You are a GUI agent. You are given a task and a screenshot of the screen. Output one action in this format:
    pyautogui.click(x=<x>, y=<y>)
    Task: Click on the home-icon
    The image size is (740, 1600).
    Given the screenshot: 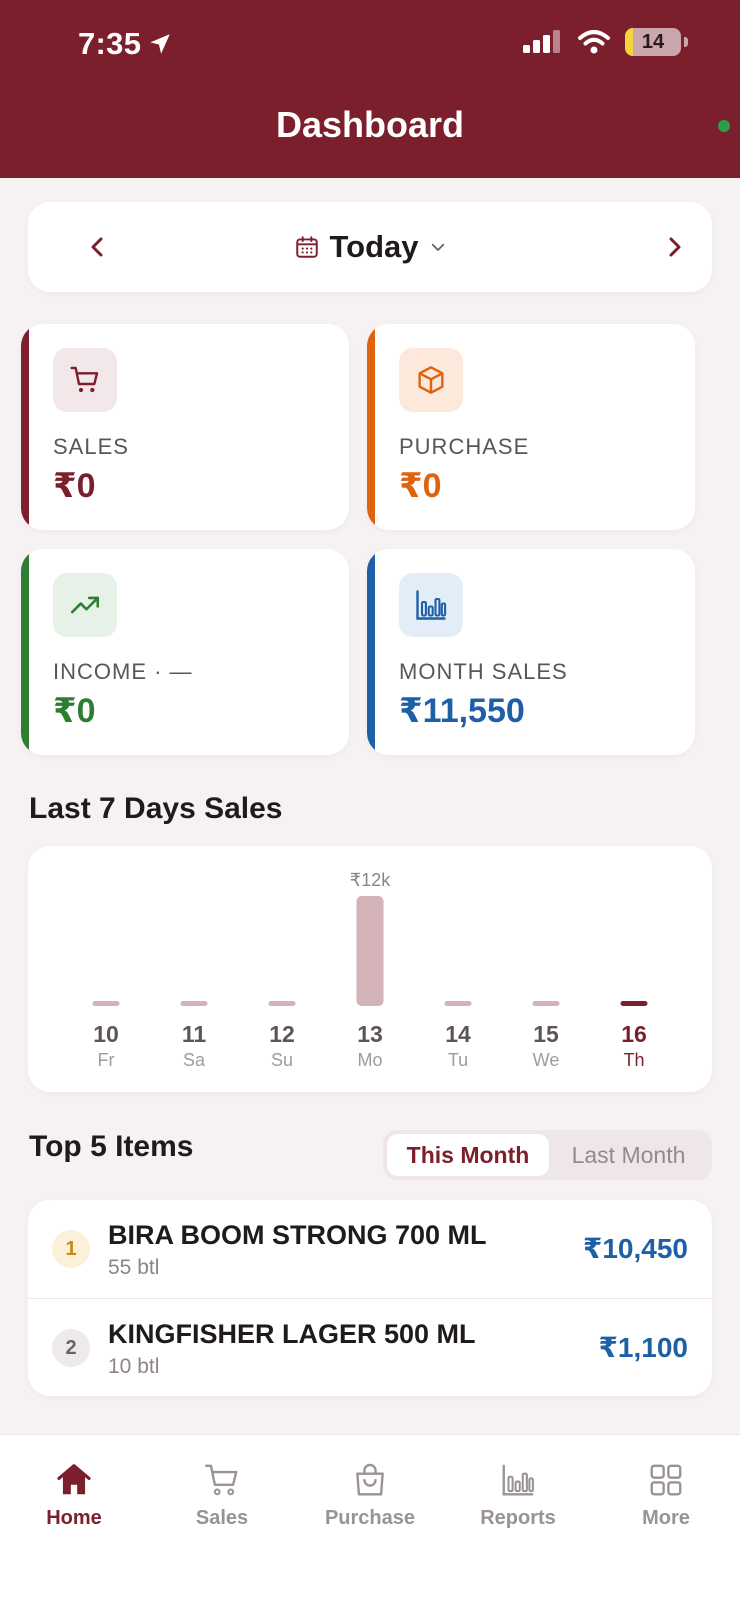 What is the action you would take?
    pyautogui.click(x=74, y=1479)
    